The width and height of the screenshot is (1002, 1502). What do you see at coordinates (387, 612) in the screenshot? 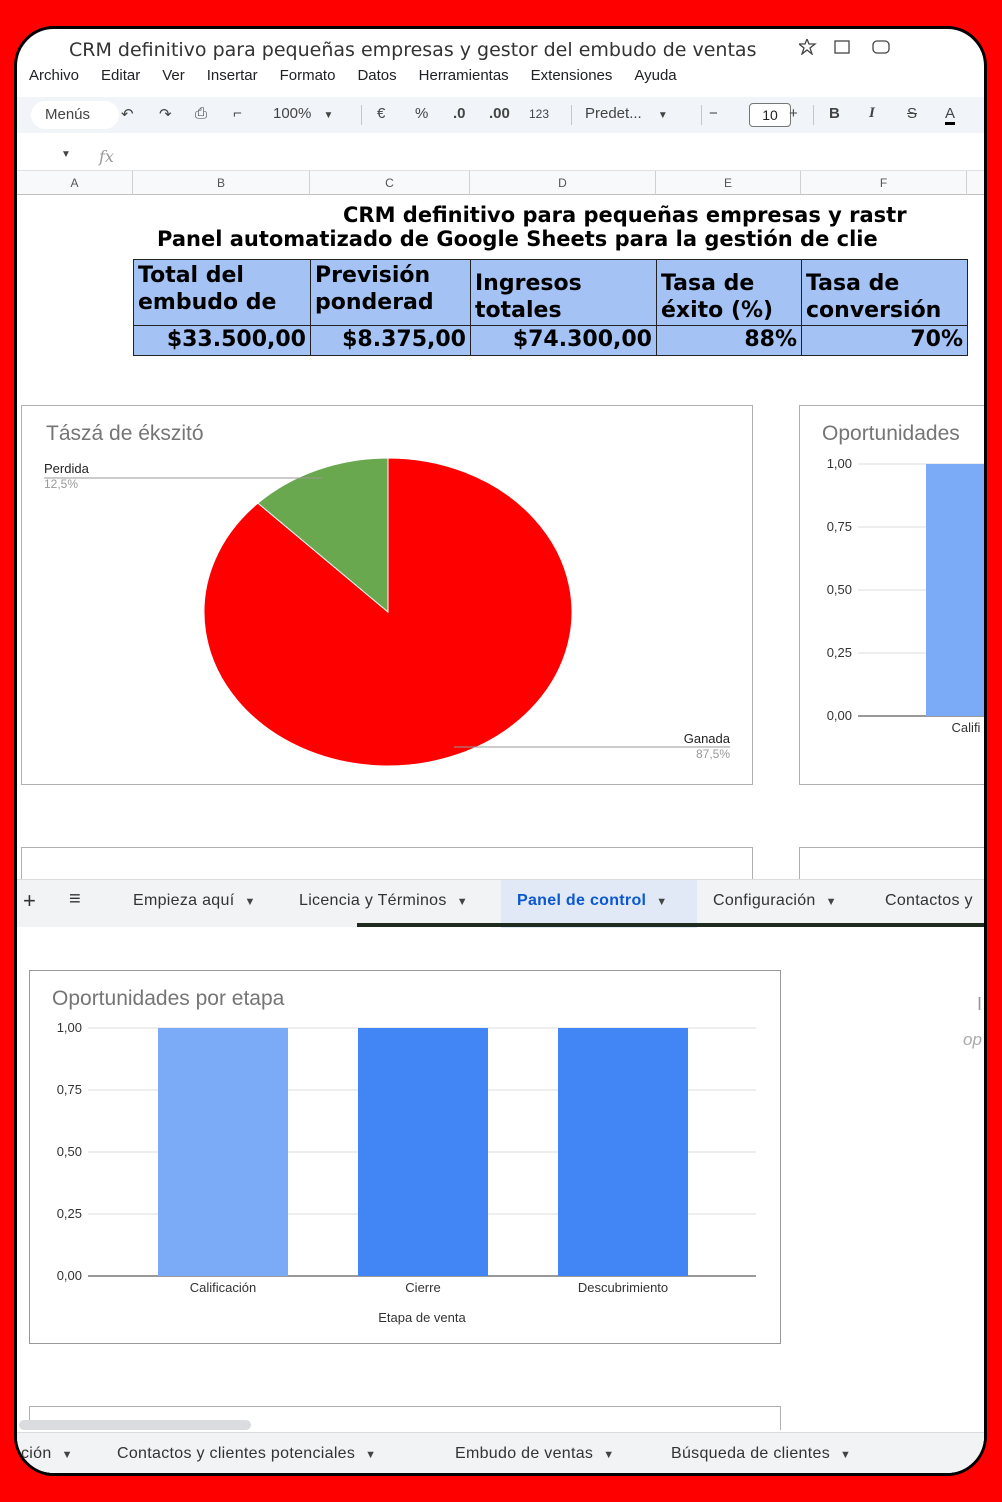
I see `pie-chart: Perdida12,5% Ganada87,5%` at bounding box center [387, 612].